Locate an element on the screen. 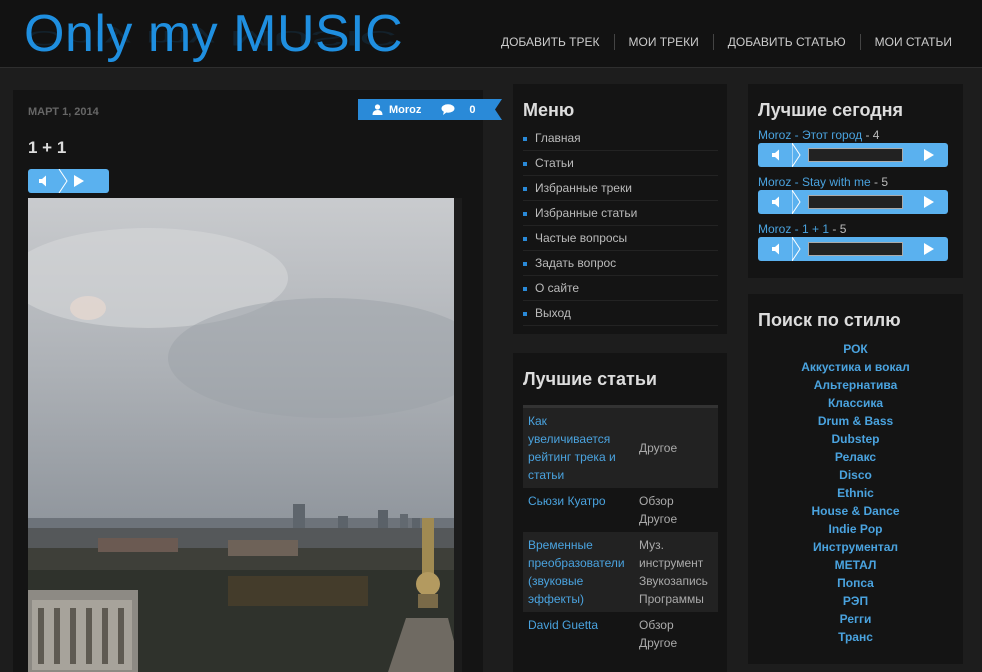 The width and height of the screenshot is (982, 672). track-item: Moroz - Этот город - 4 is located at coordinates (853, 147).